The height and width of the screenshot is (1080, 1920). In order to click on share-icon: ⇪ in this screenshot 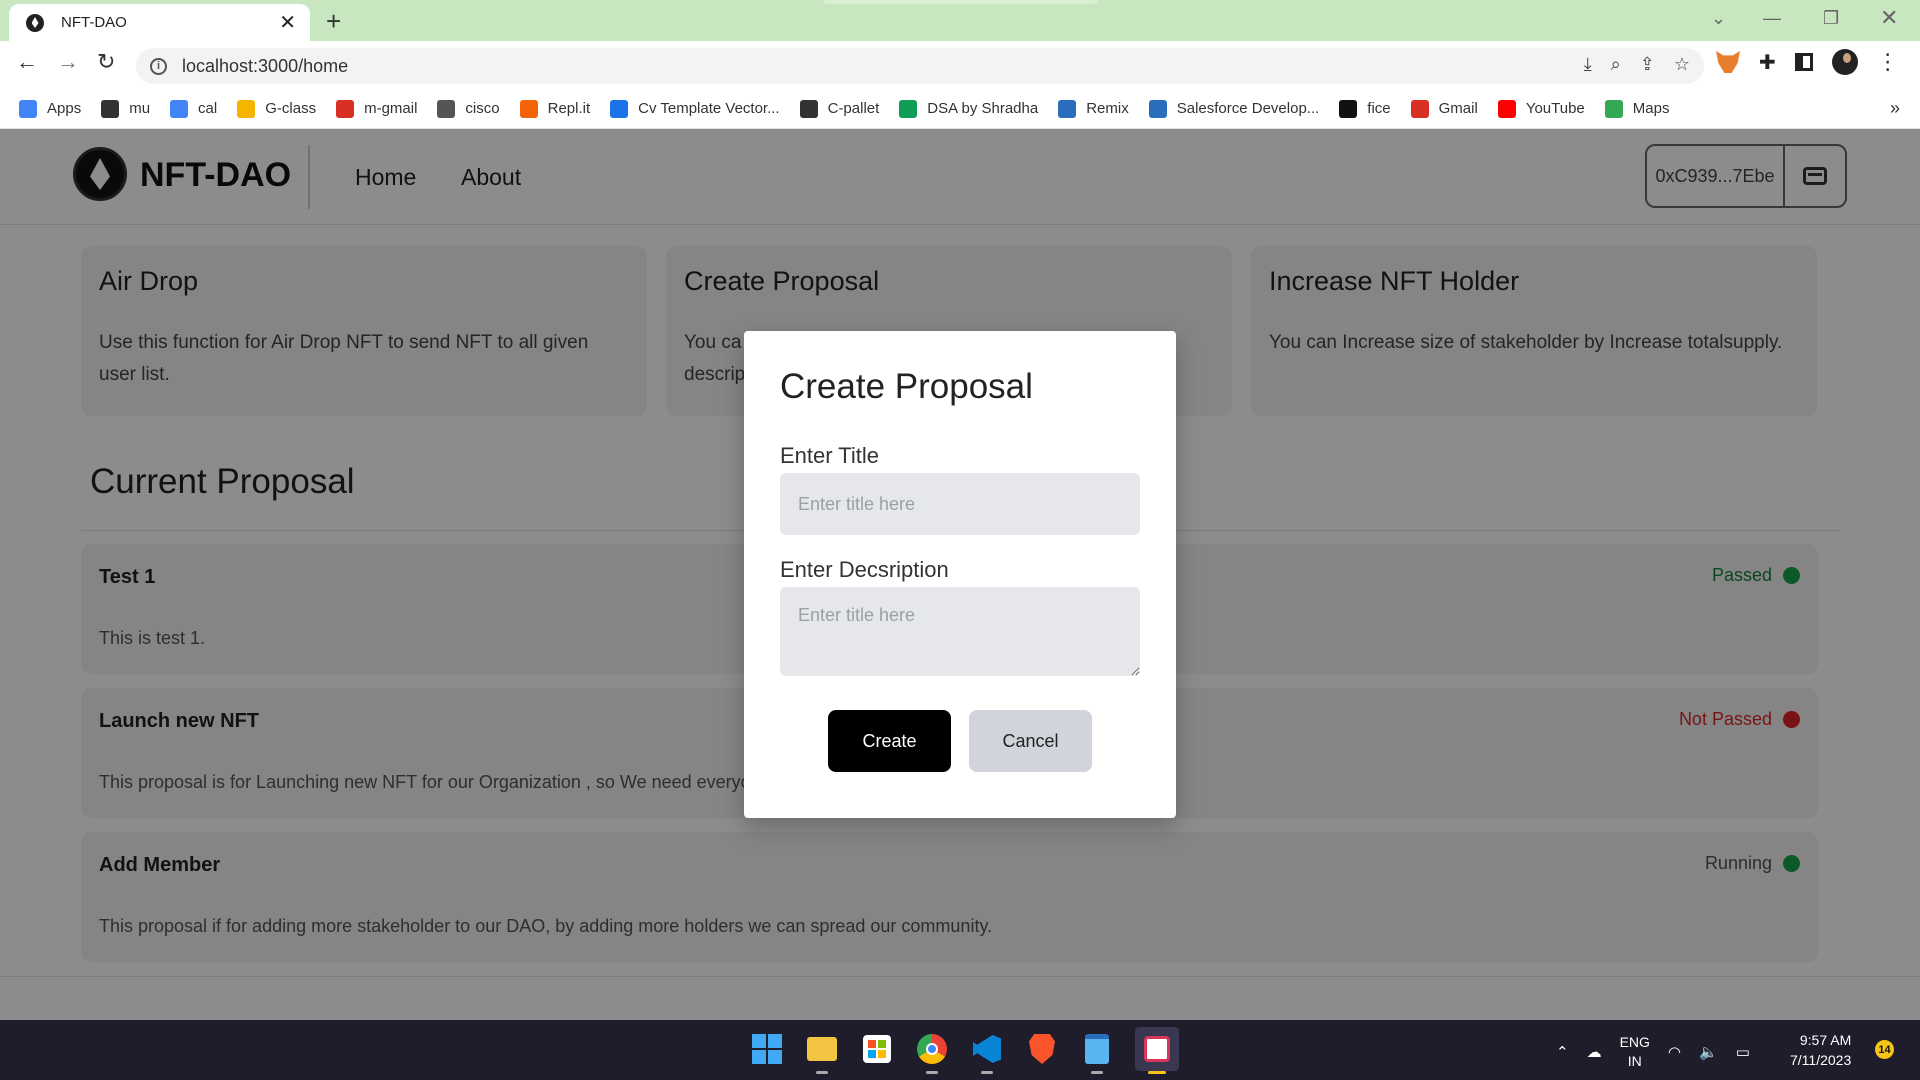, I will do `click(1647, 64)`.